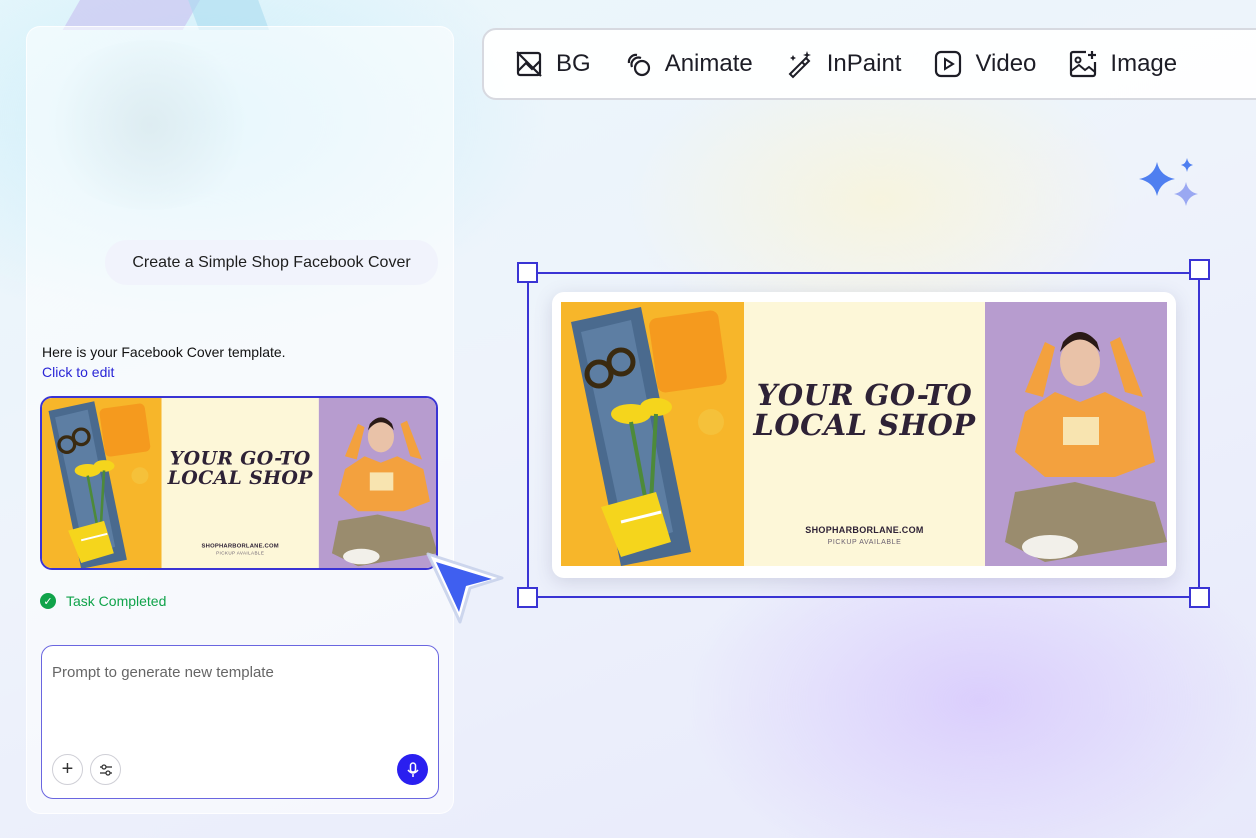 The image size is (1256, 838). What do you see at coordinates (638, 65) in the screenshot?
I see `animate-icon` at bounding box center [638, 65].